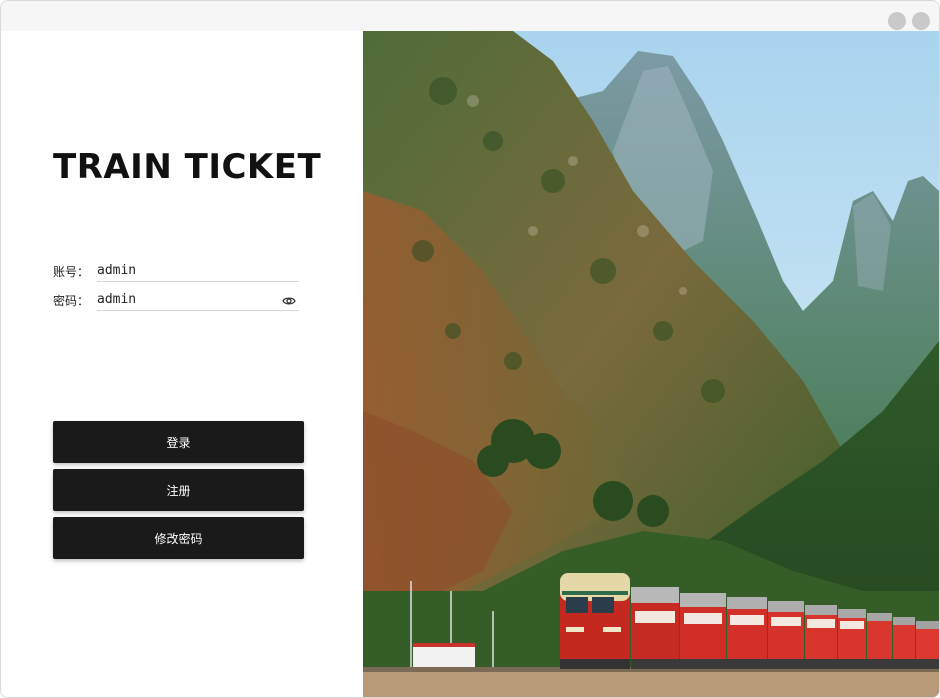  What do you see at coordinates (178, 538) in the screenshot?
I see `change-password-button: 修改密码` at bounding box center [178, 538].